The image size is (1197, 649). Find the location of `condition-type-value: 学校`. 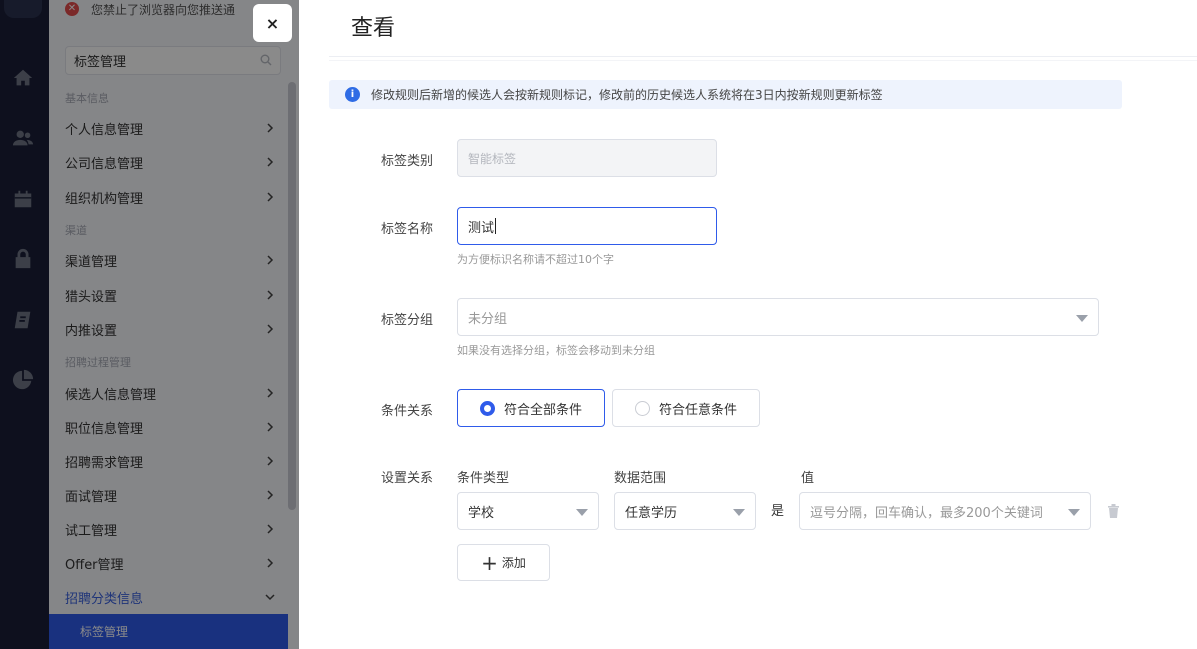

condition-type-value: 学校 is located at coordinates (481, 513).